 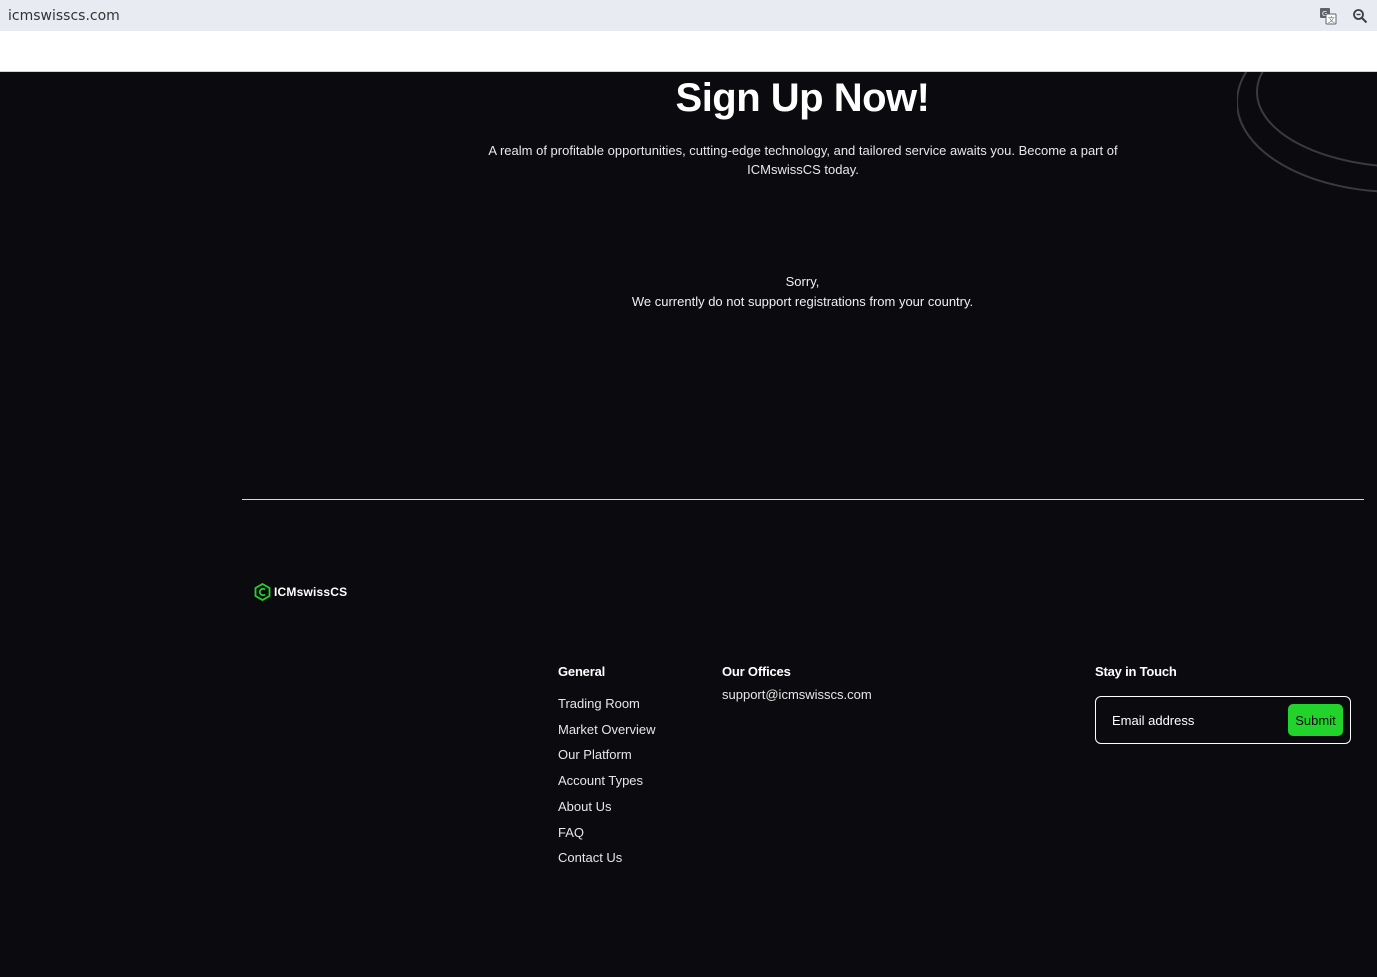 What do you see at coordinates (802, 281) in the screenshot?
I see `notice-line1: Sorry,` at bounding box center [802, 281].